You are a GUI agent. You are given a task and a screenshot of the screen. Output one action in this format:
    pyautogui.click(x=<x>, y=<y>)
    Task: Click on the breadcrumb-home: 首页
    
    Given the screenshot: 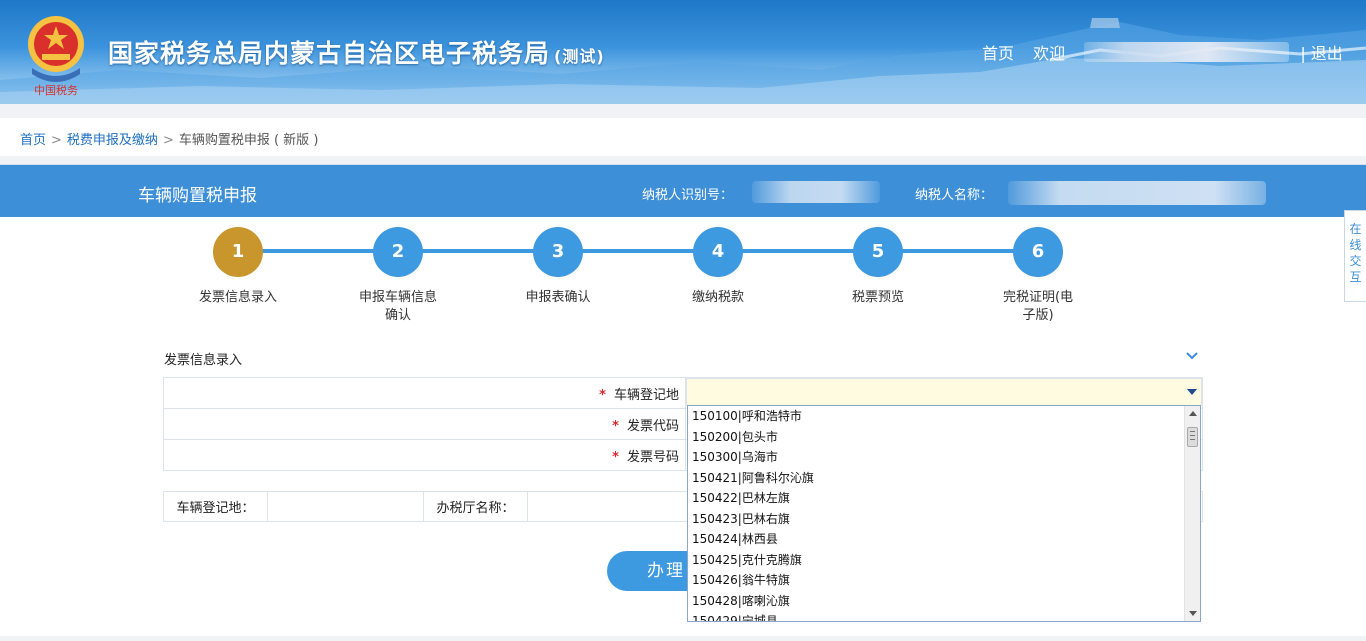 What is the action you would take?
    pyautogui.click(x=33, y=140)
    